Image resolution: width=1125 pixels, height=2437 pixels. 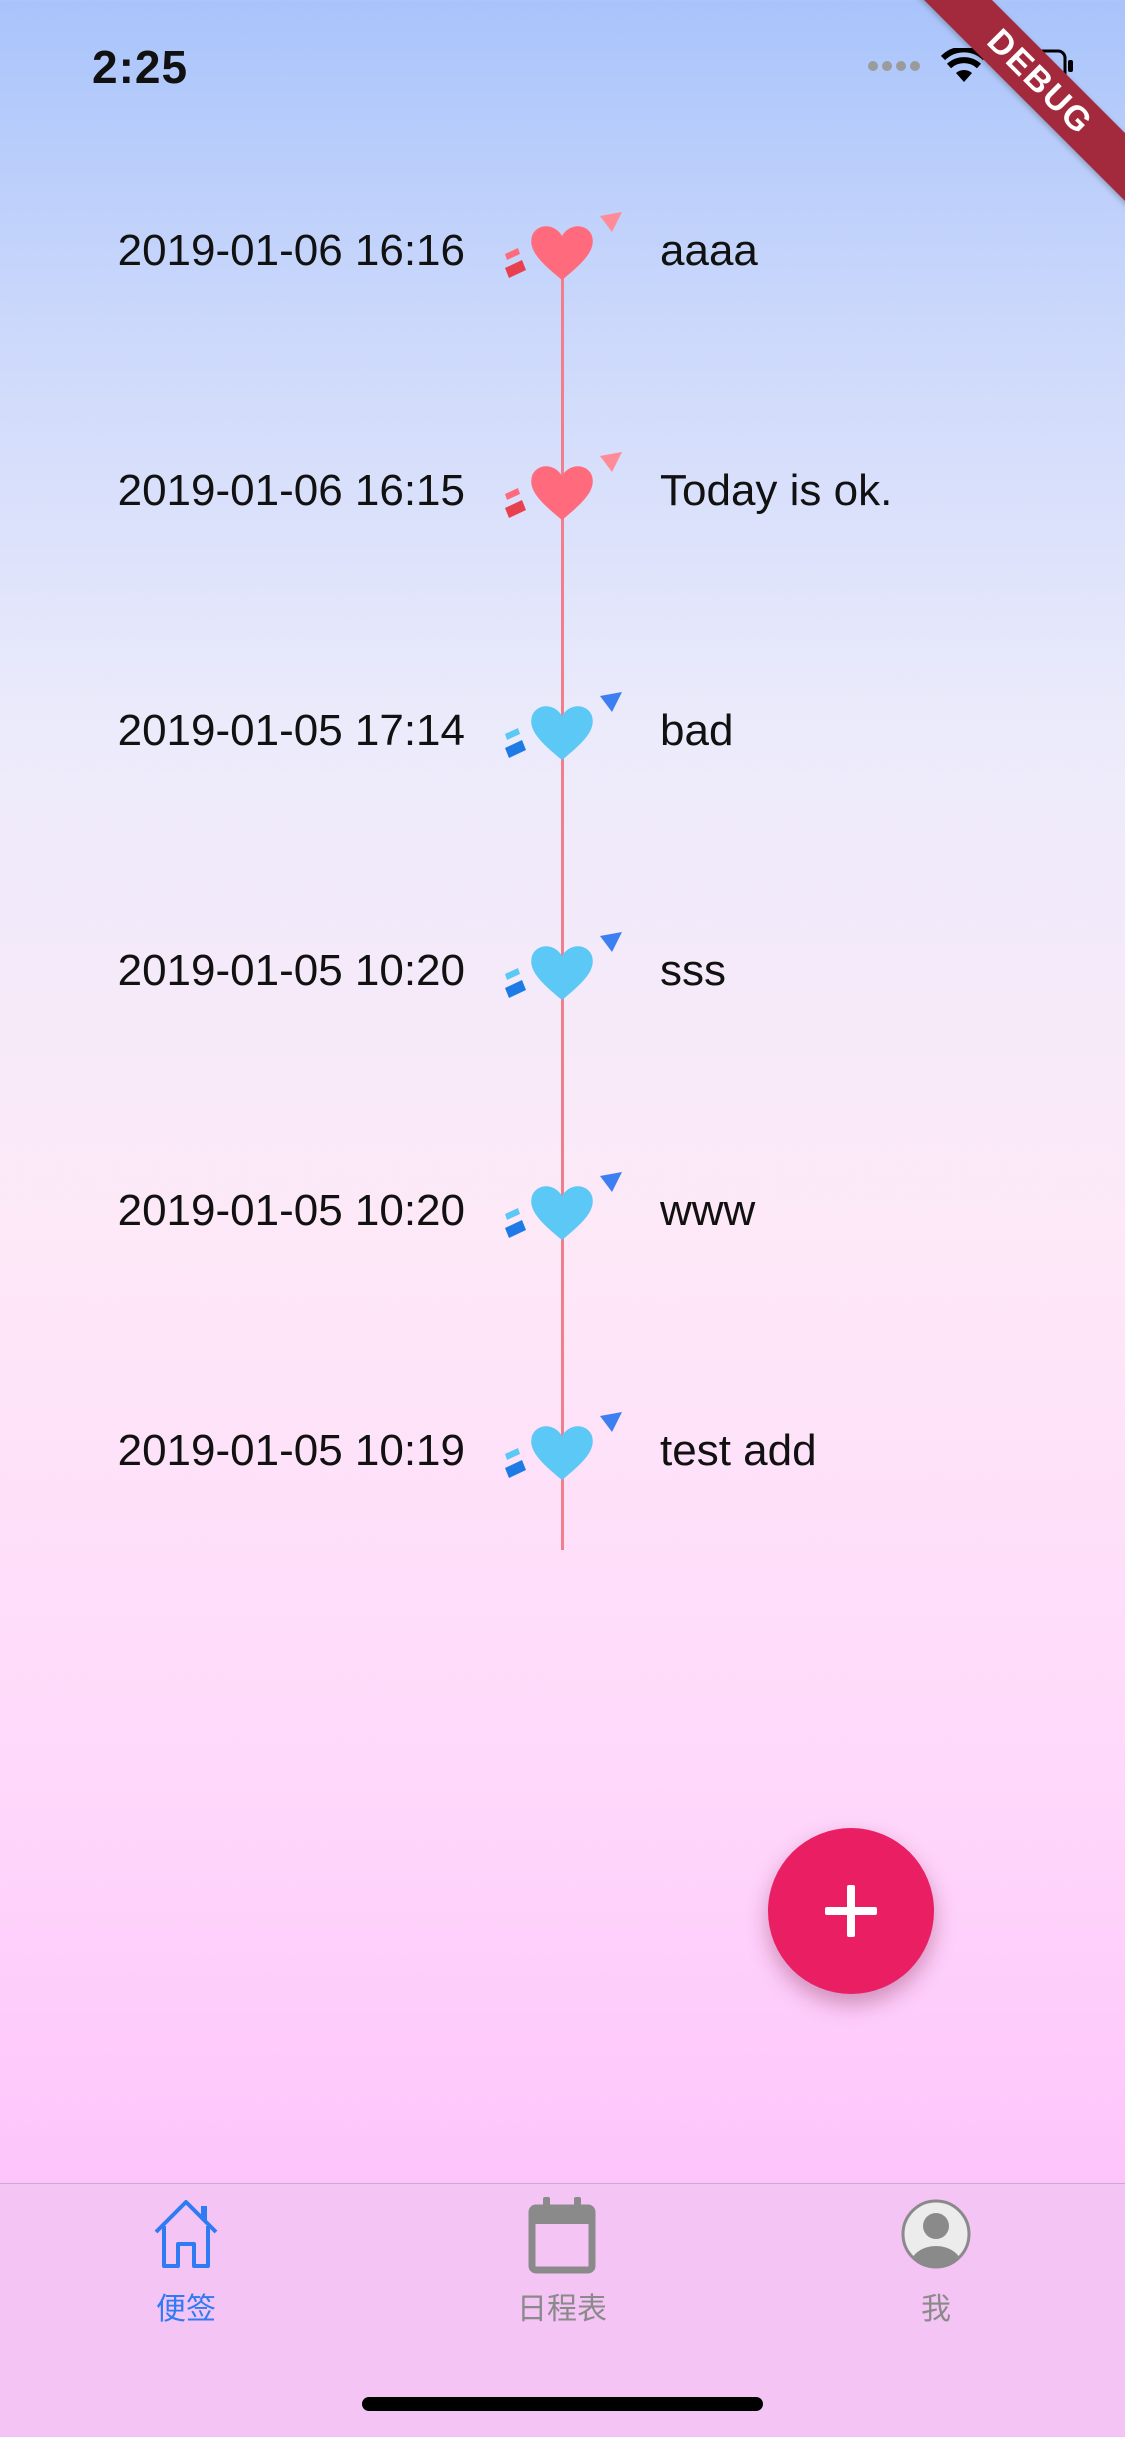 What do you see at coordinates (709, 250) in the screenshot?
I see `entry-text: aaaa` at bounding box center [709, 250].